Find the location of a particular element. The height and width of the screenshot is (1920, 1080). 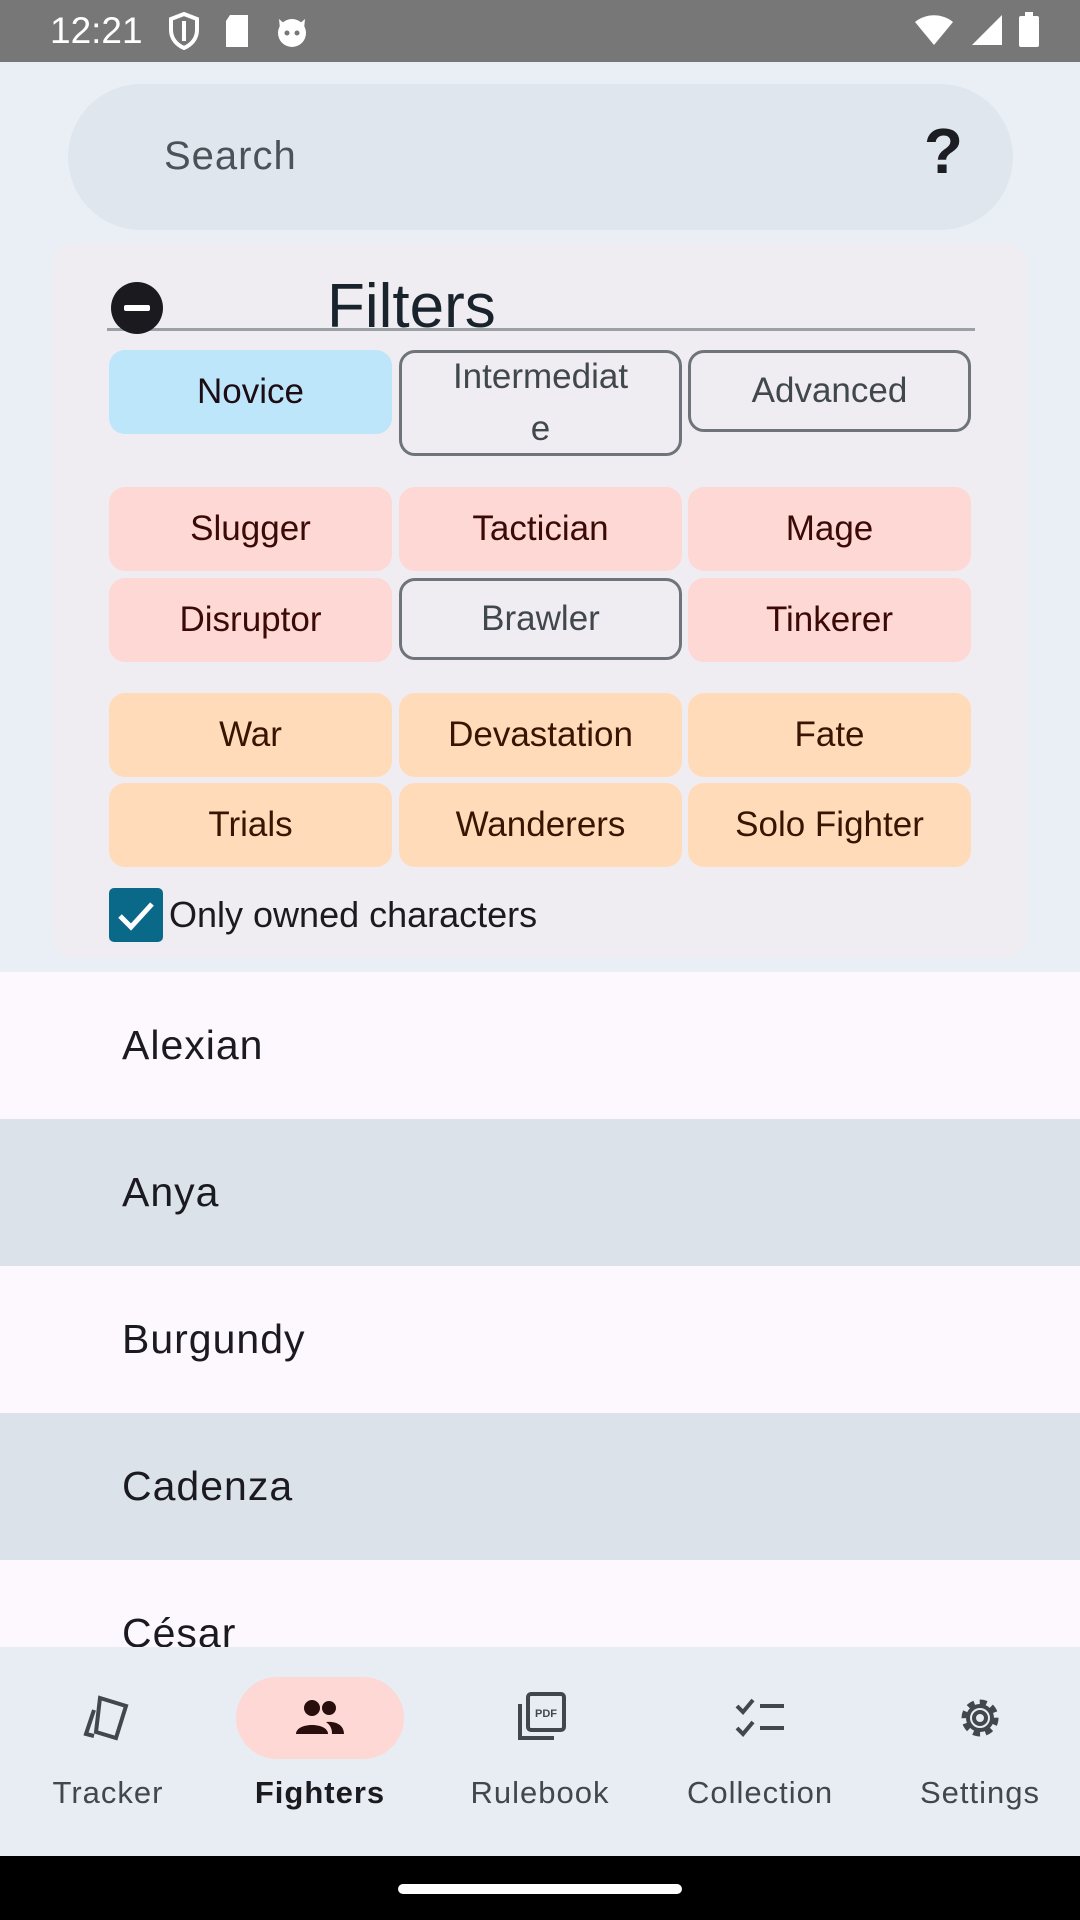

list-item: Cadenza is located at coordinates (540, 1486).